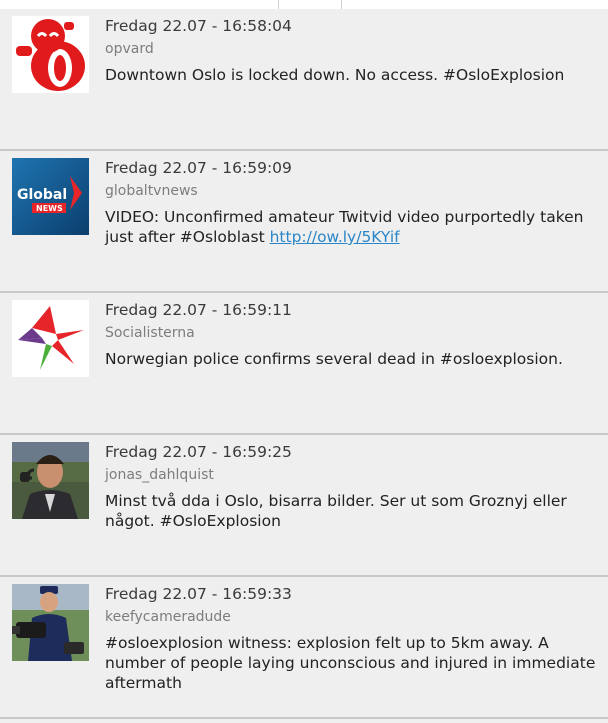 The height and width of the screenshot is (723, 608). Describe the element at coordinates (198, 168) in the screenshot. I see `tweet-timestamp: Fredag 22.07 - 16:59:09` at that location.